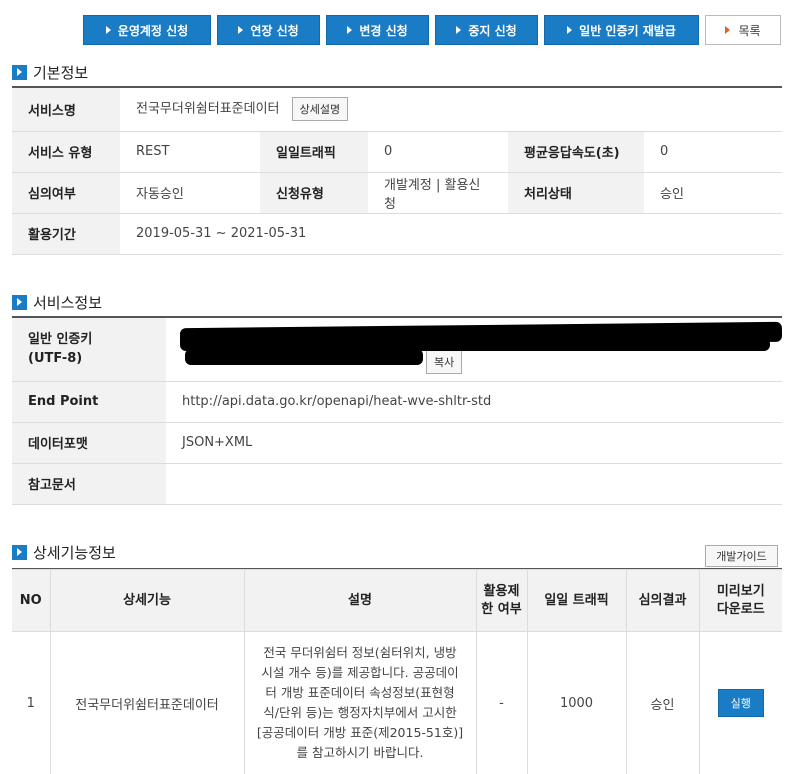  I want to click on reissue-key-label: 일반 인증키 재발급, so click(627, 30).